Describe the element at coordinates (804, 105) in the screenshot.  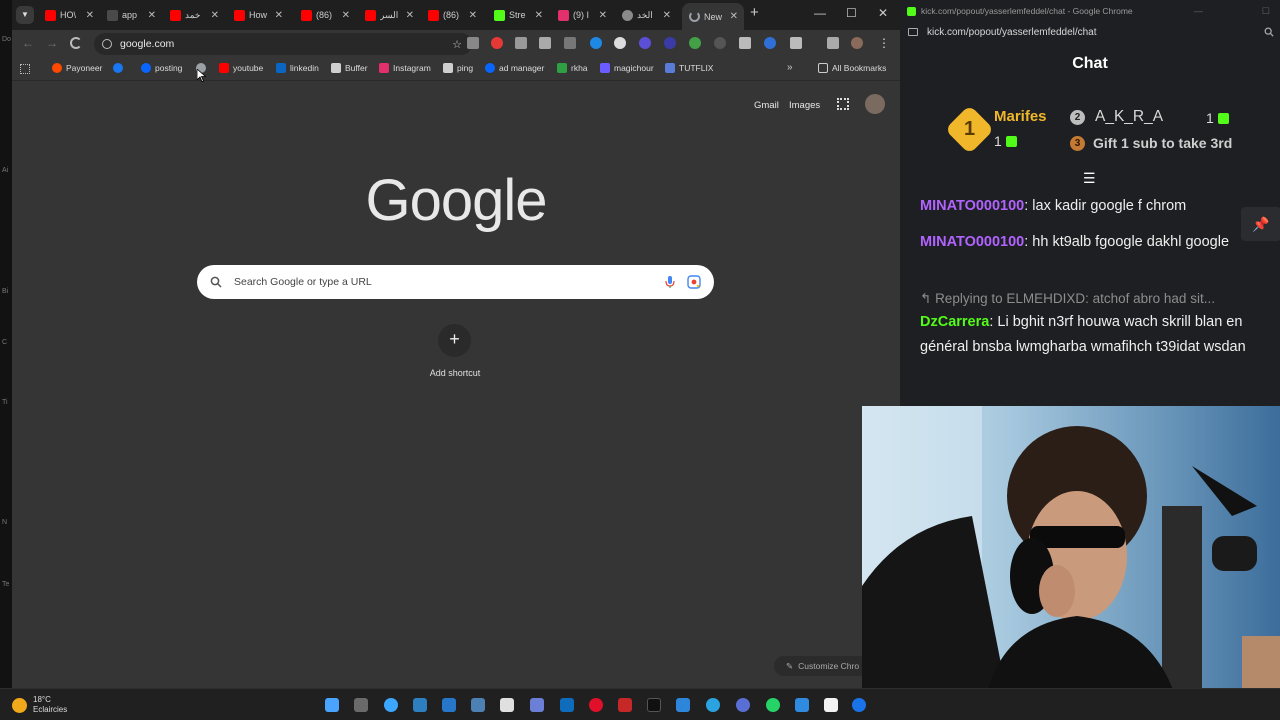
I see `images-link: Images` at that location.